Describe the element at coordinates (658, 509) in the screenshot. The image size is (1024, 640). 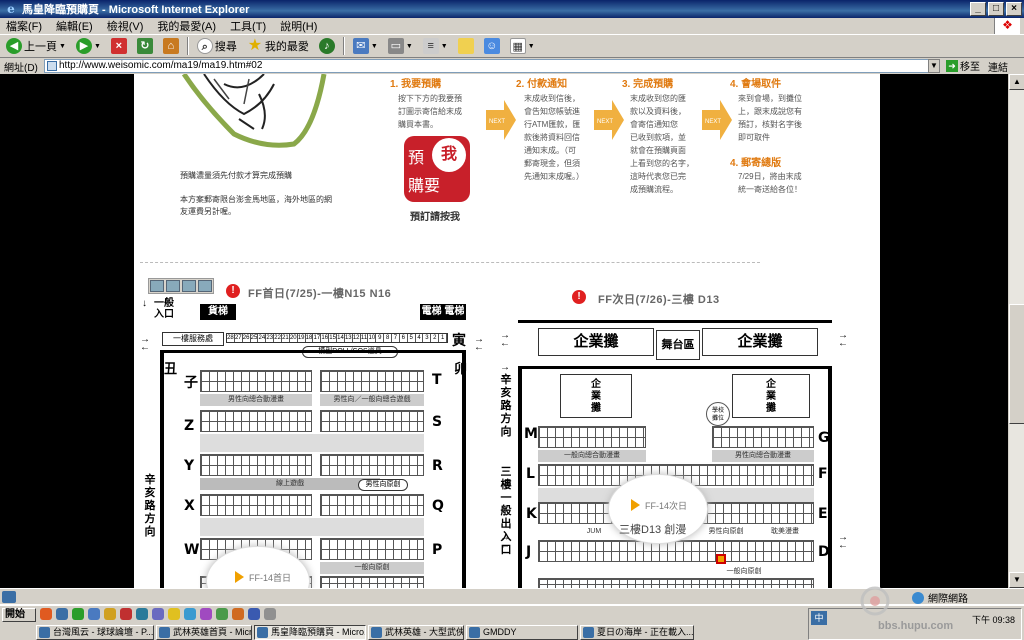
I see `floor2-location-callout: FF-14次日 三樓D13 創漫` at that location.